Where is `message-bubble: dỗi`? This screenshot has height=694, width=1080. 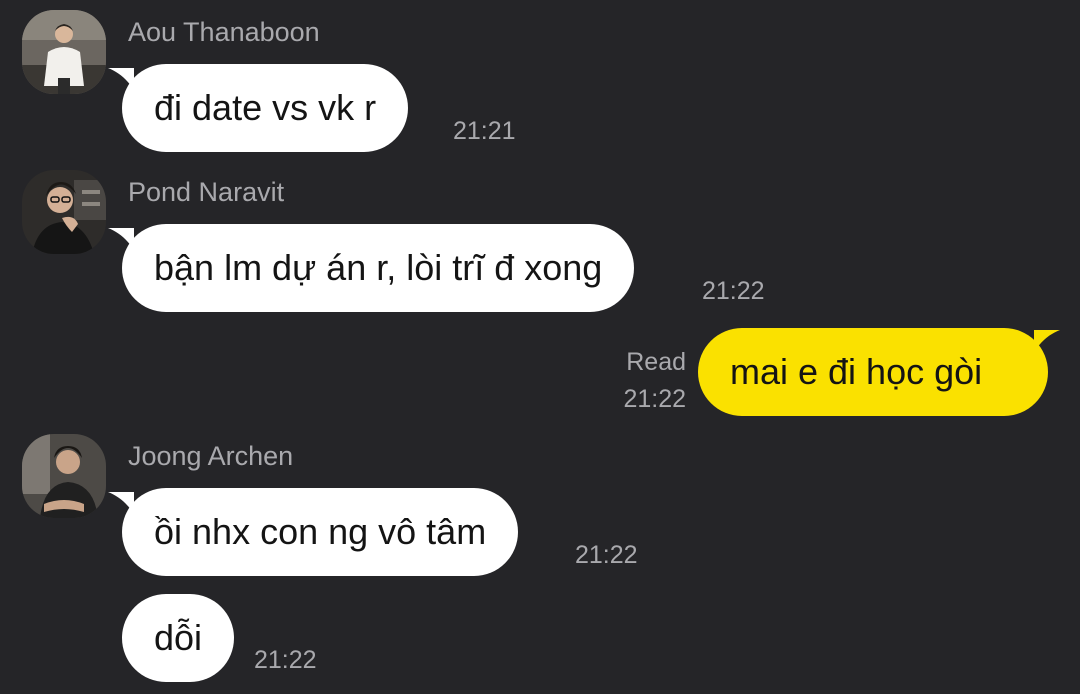 message-bubble: dỗi is located at coordinates (178, 638).